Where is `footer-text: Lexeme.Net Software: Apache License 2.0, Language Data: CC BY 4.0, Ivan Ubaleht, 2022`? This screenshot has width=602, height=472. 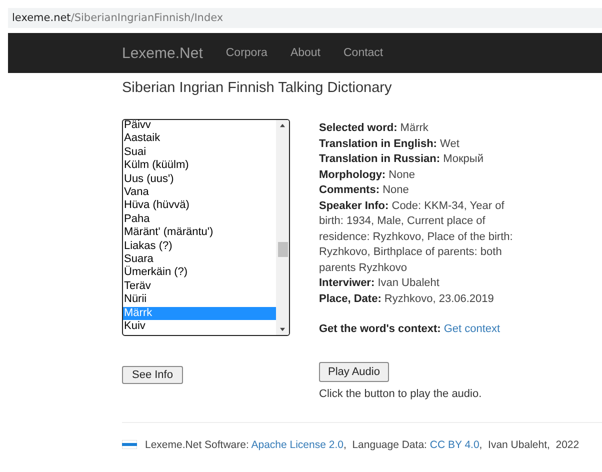 footer-text: Lexeme.Net Software: Apache License 2.0, Language Data: CC BY 4.0, Ivan Ubaleht, 2022 is located at coordinates (362, 444).